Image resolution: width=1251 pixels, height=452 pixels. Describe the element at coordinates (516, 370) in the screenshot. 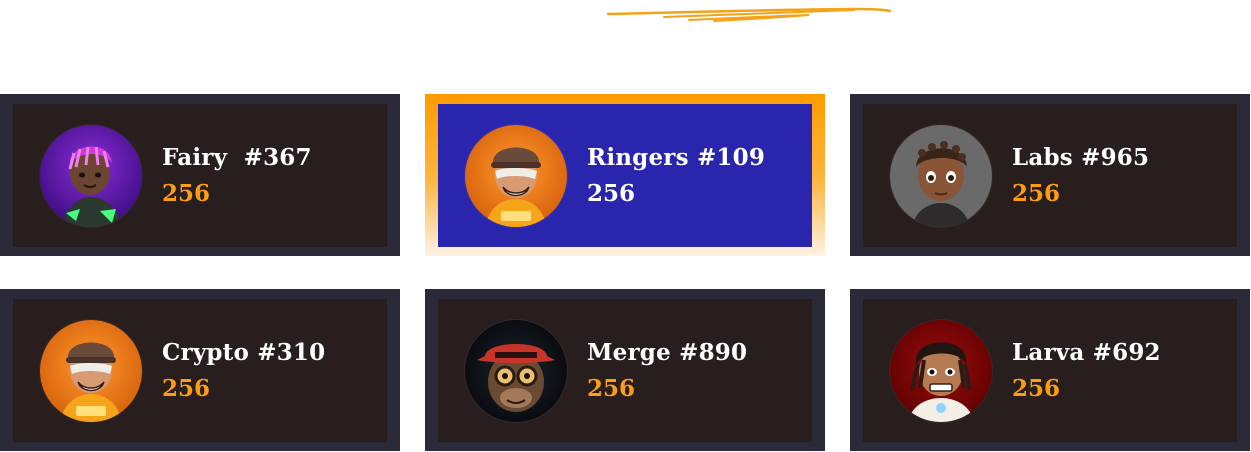

I see `merge-avatar` at that location.